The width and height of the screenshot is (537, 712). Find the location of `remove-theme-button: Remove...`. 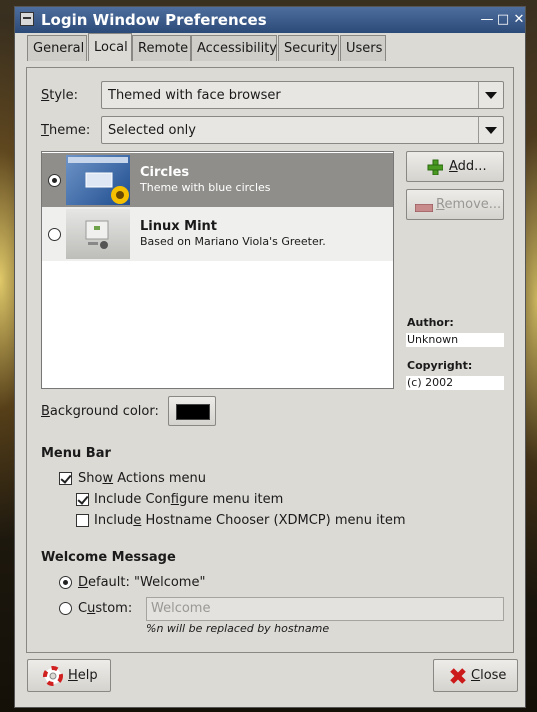

remove-theme-button: Remove... is located at coordinates (455, 204).